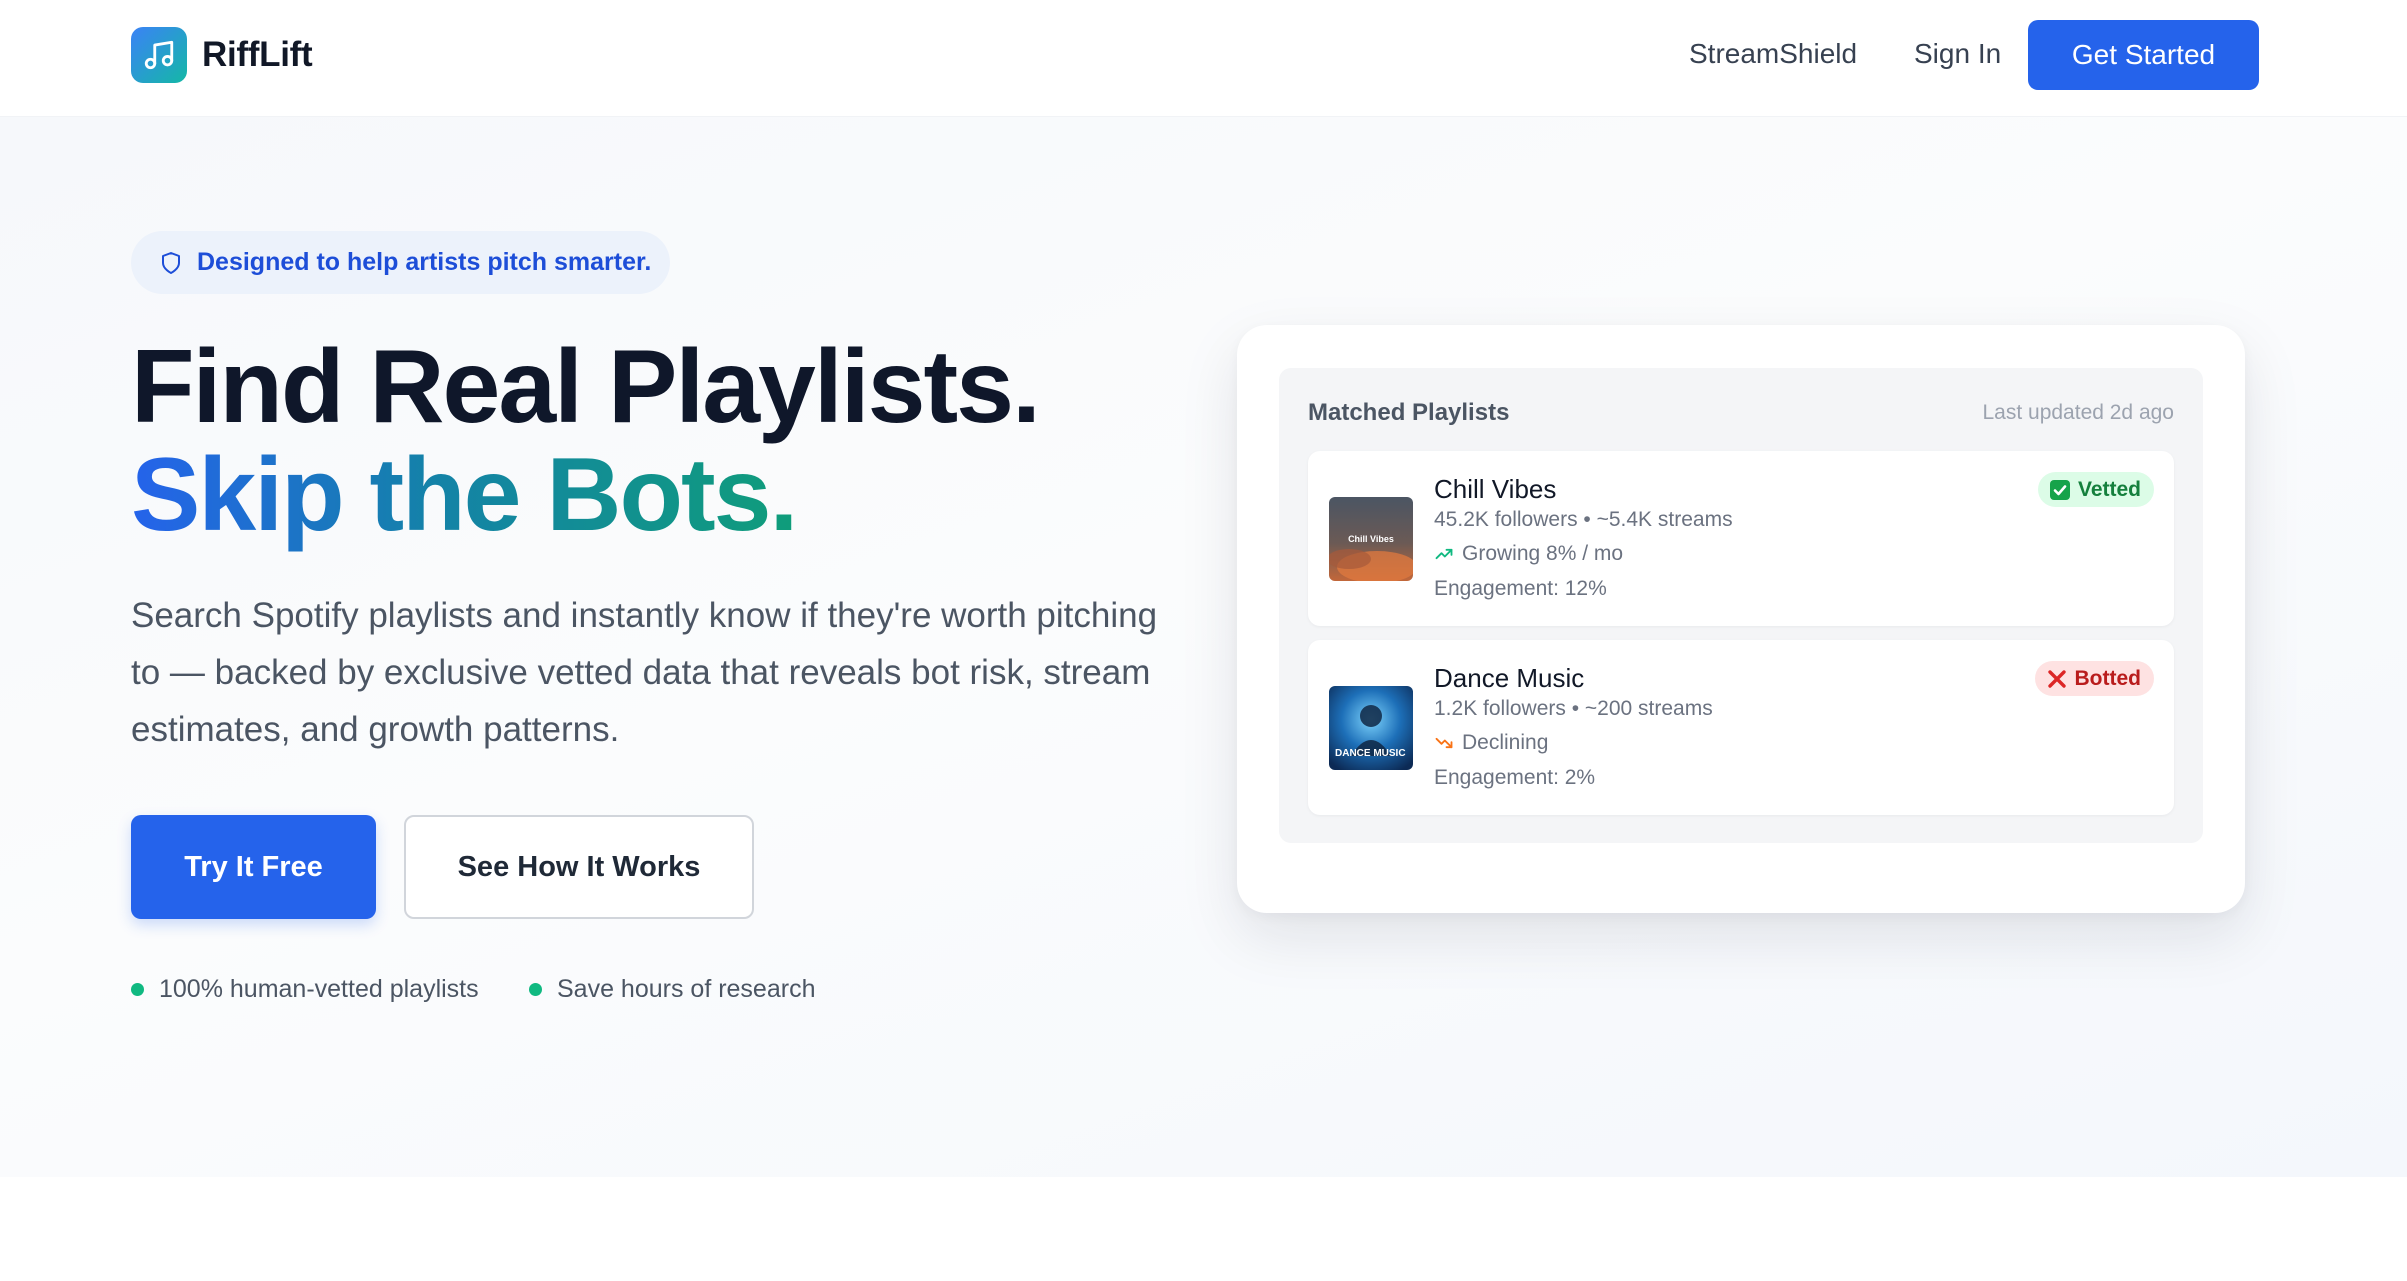 The image size is (2407, 1281). I want to click on cover-text: Chill Vibes, so click(1371, 539).